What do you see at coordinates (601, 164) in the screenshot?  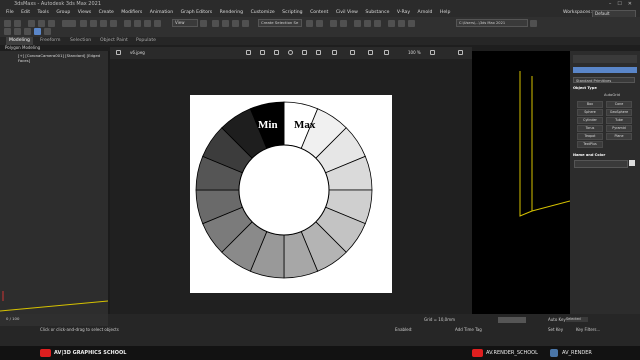 I see `object-name-input` at bounding box center [601, 164].